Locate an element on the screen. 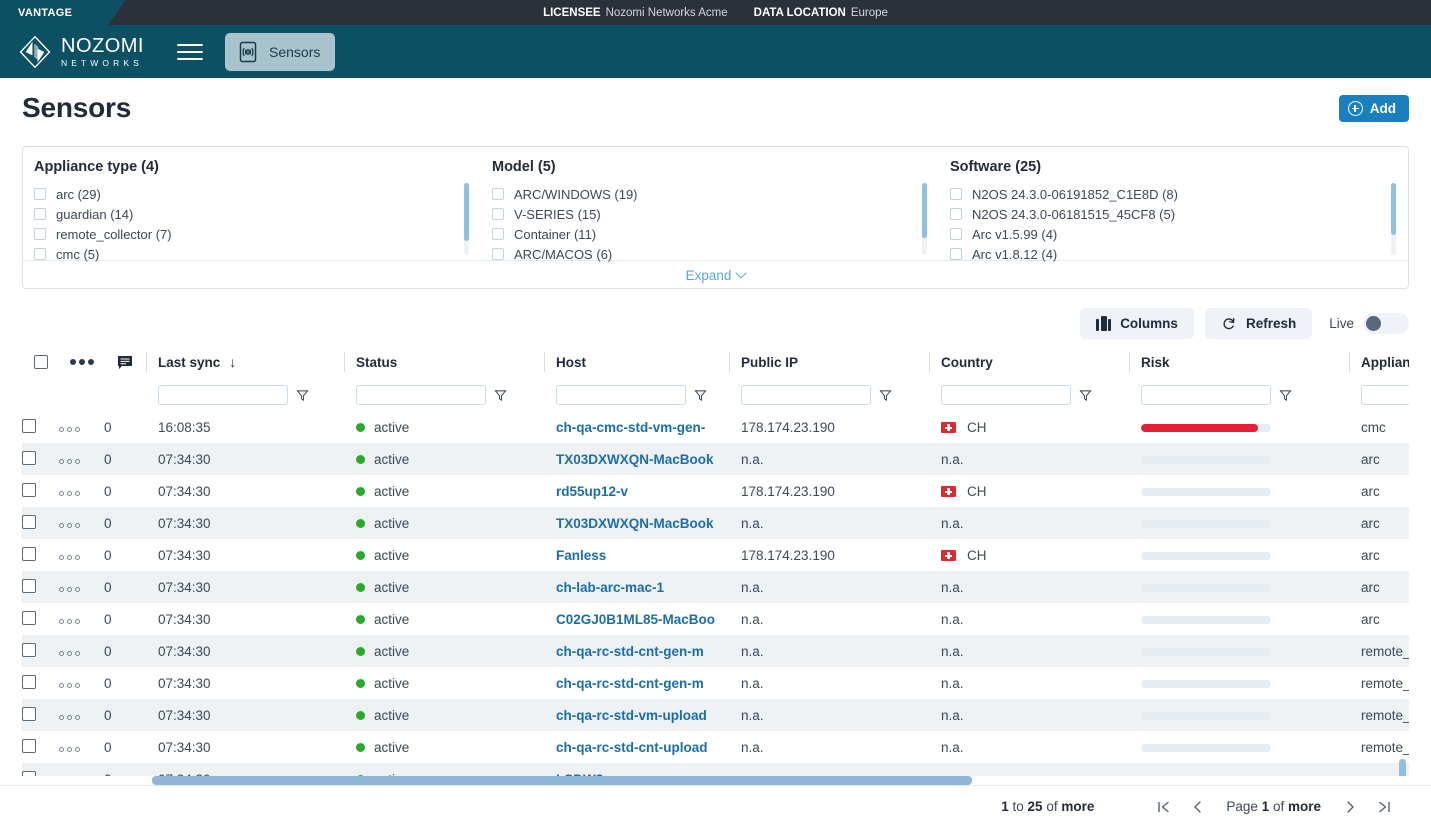 The width and height of the screenshot is (1431, 827). more-actions-icon is located at coordinates (81, 362).